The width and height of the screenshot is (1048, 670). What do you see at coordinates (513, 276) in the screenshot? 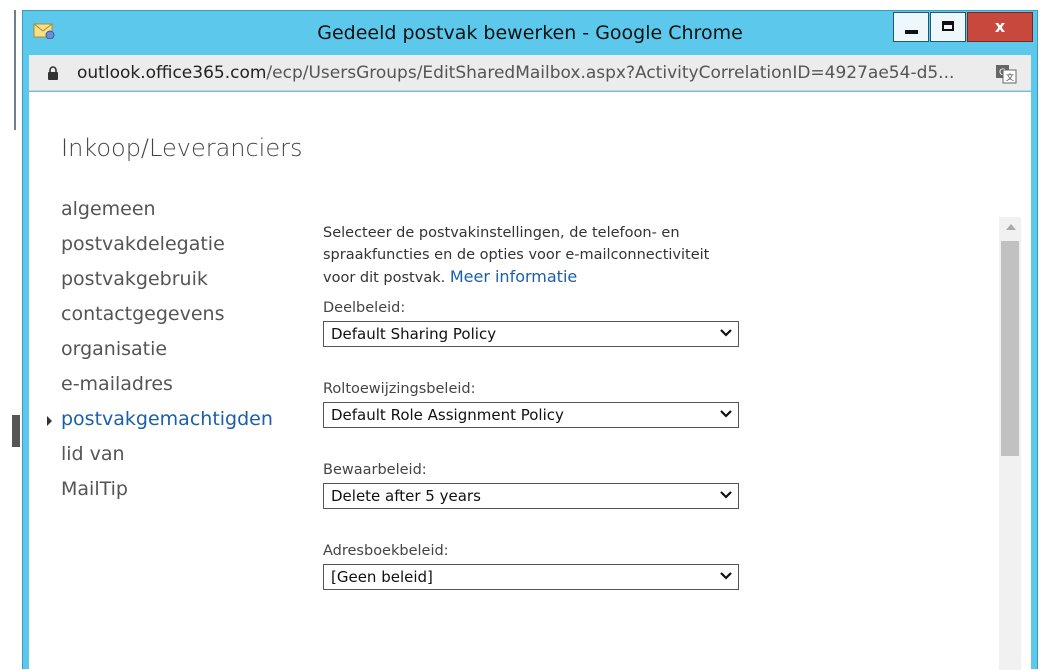
I see `more-info-link: Meer informatie` at bounding box center [513, 276].